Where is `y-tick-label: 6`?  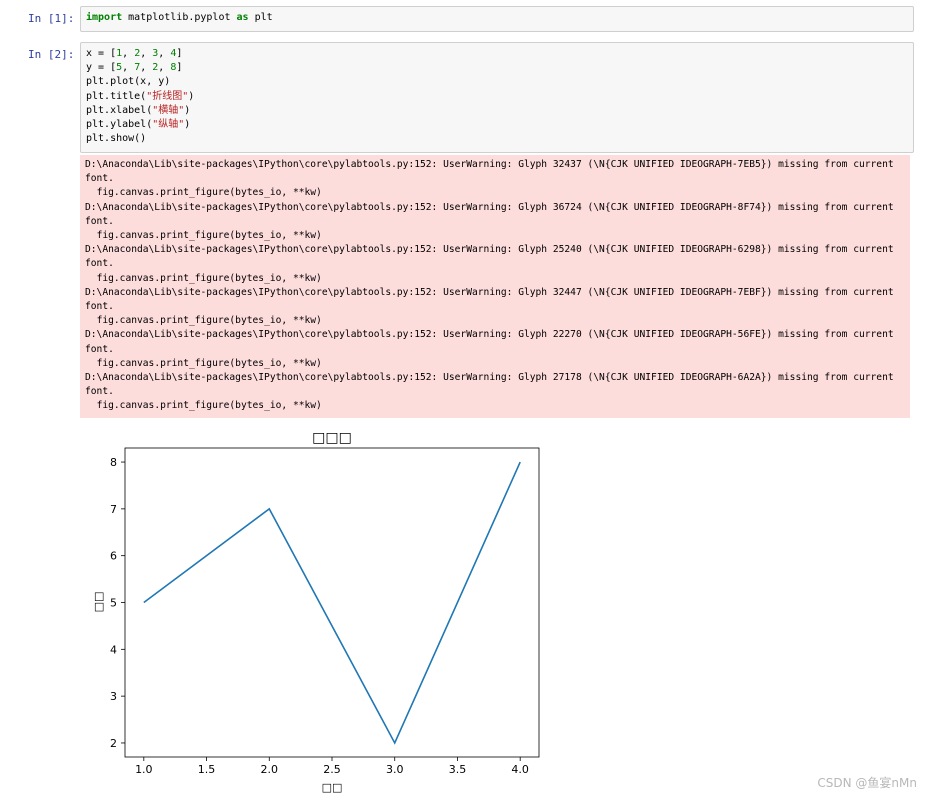 y-tick-label: 6 is located at coordinates (113, 556).